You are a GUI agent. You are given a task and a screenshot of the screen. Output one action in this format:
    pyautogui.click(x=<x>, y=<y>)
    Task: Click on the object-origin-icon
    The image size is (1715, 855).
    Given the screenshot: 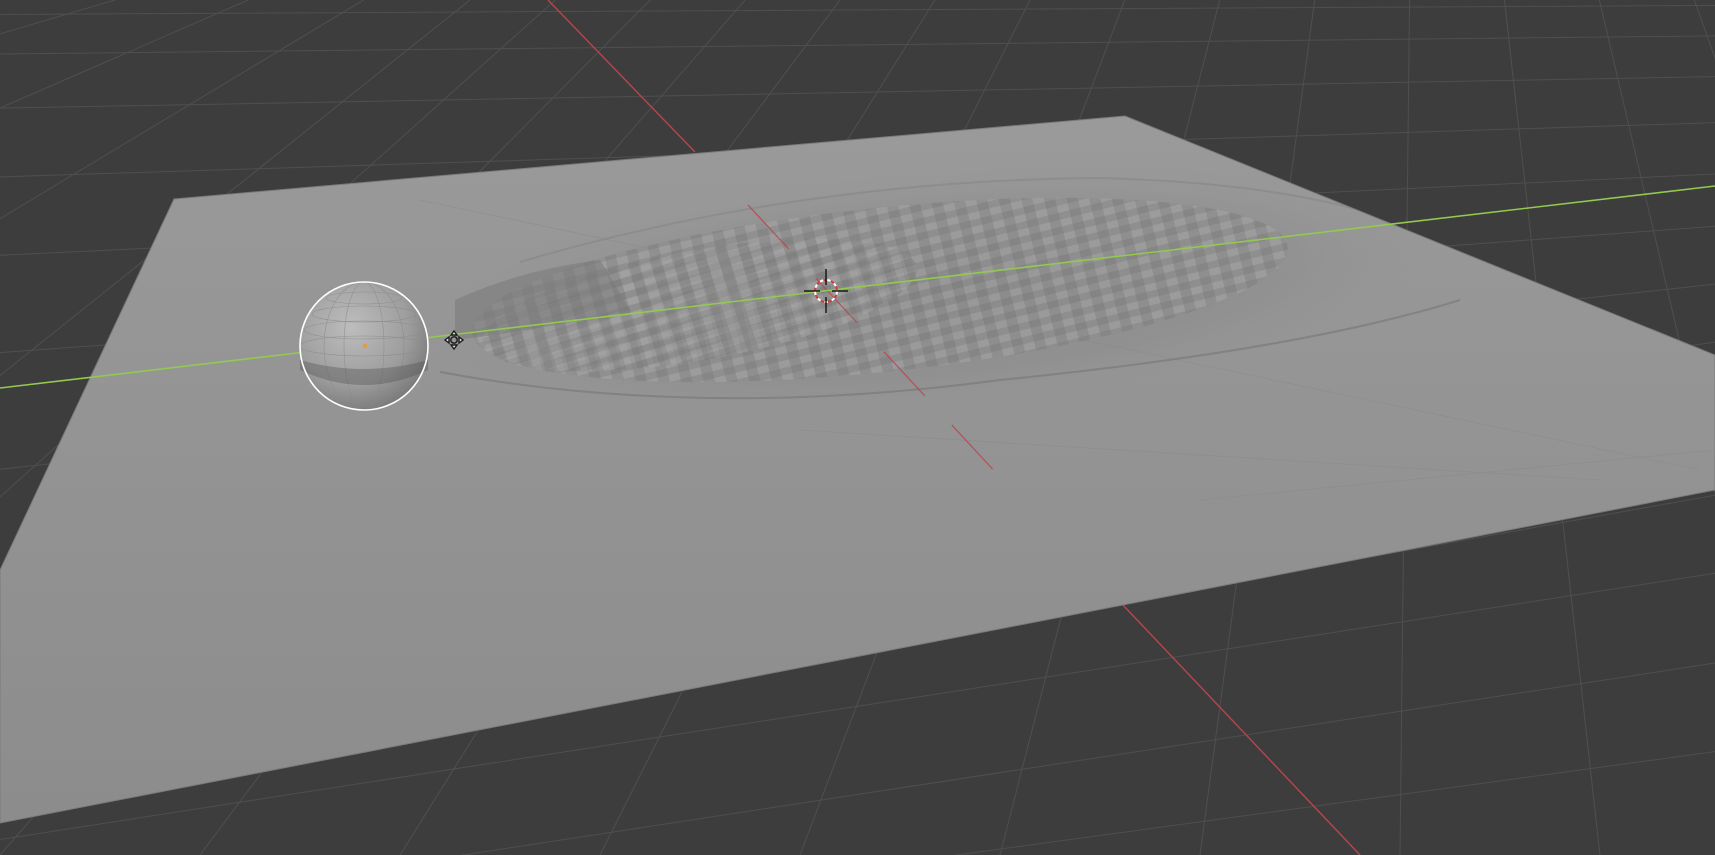 What is the action you would take?
    pyautogui.click(x=365, y=346)
    